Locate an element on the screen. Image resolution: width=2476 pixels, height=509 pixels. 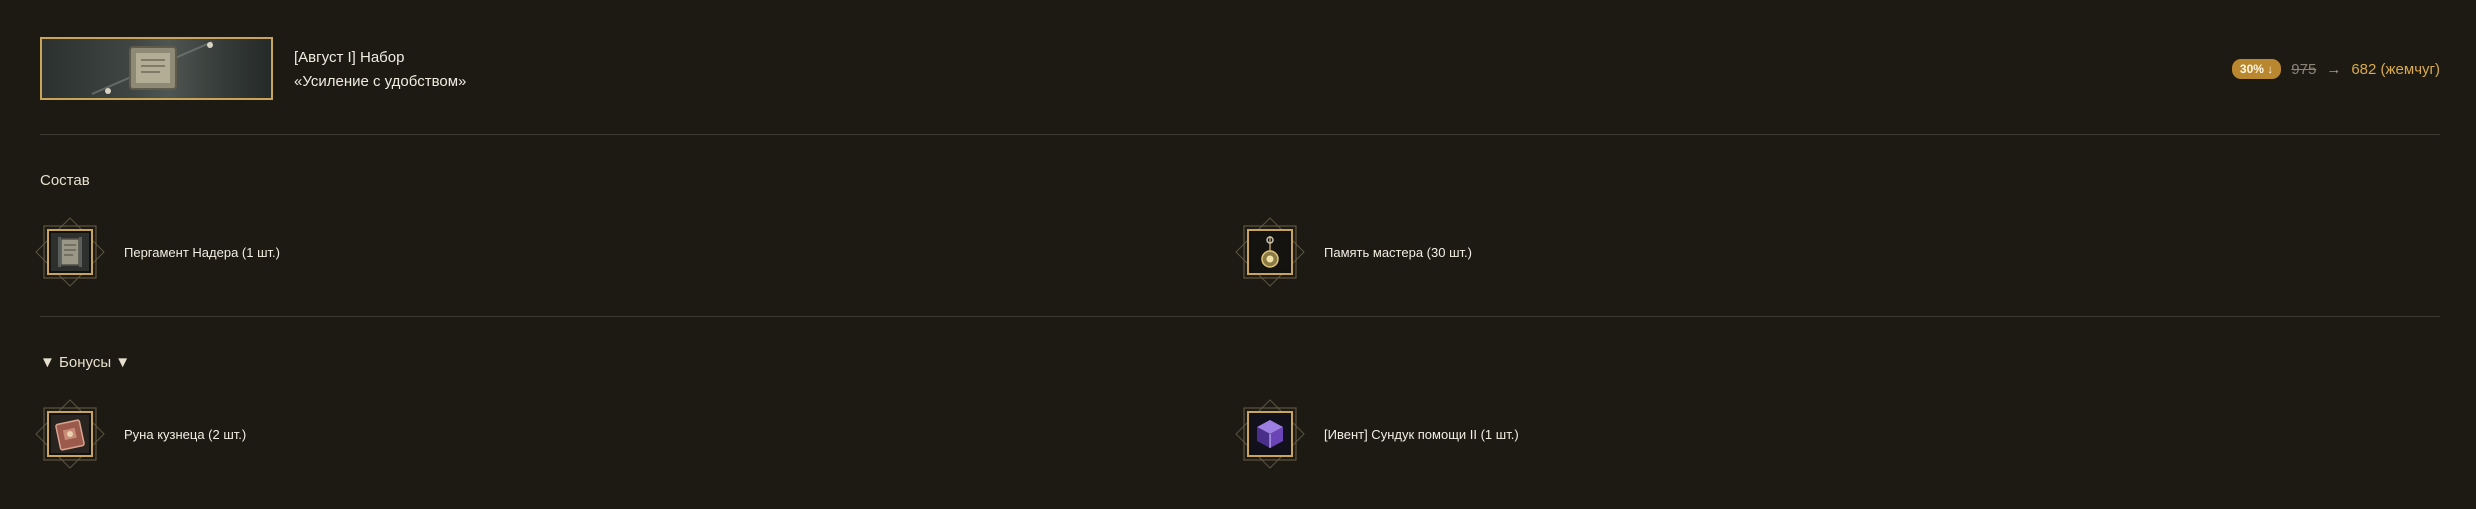
bonus-item-help-chest: [Ивент] Сундук помощи II (1 шт.) is located at coordinates (1376, 434).